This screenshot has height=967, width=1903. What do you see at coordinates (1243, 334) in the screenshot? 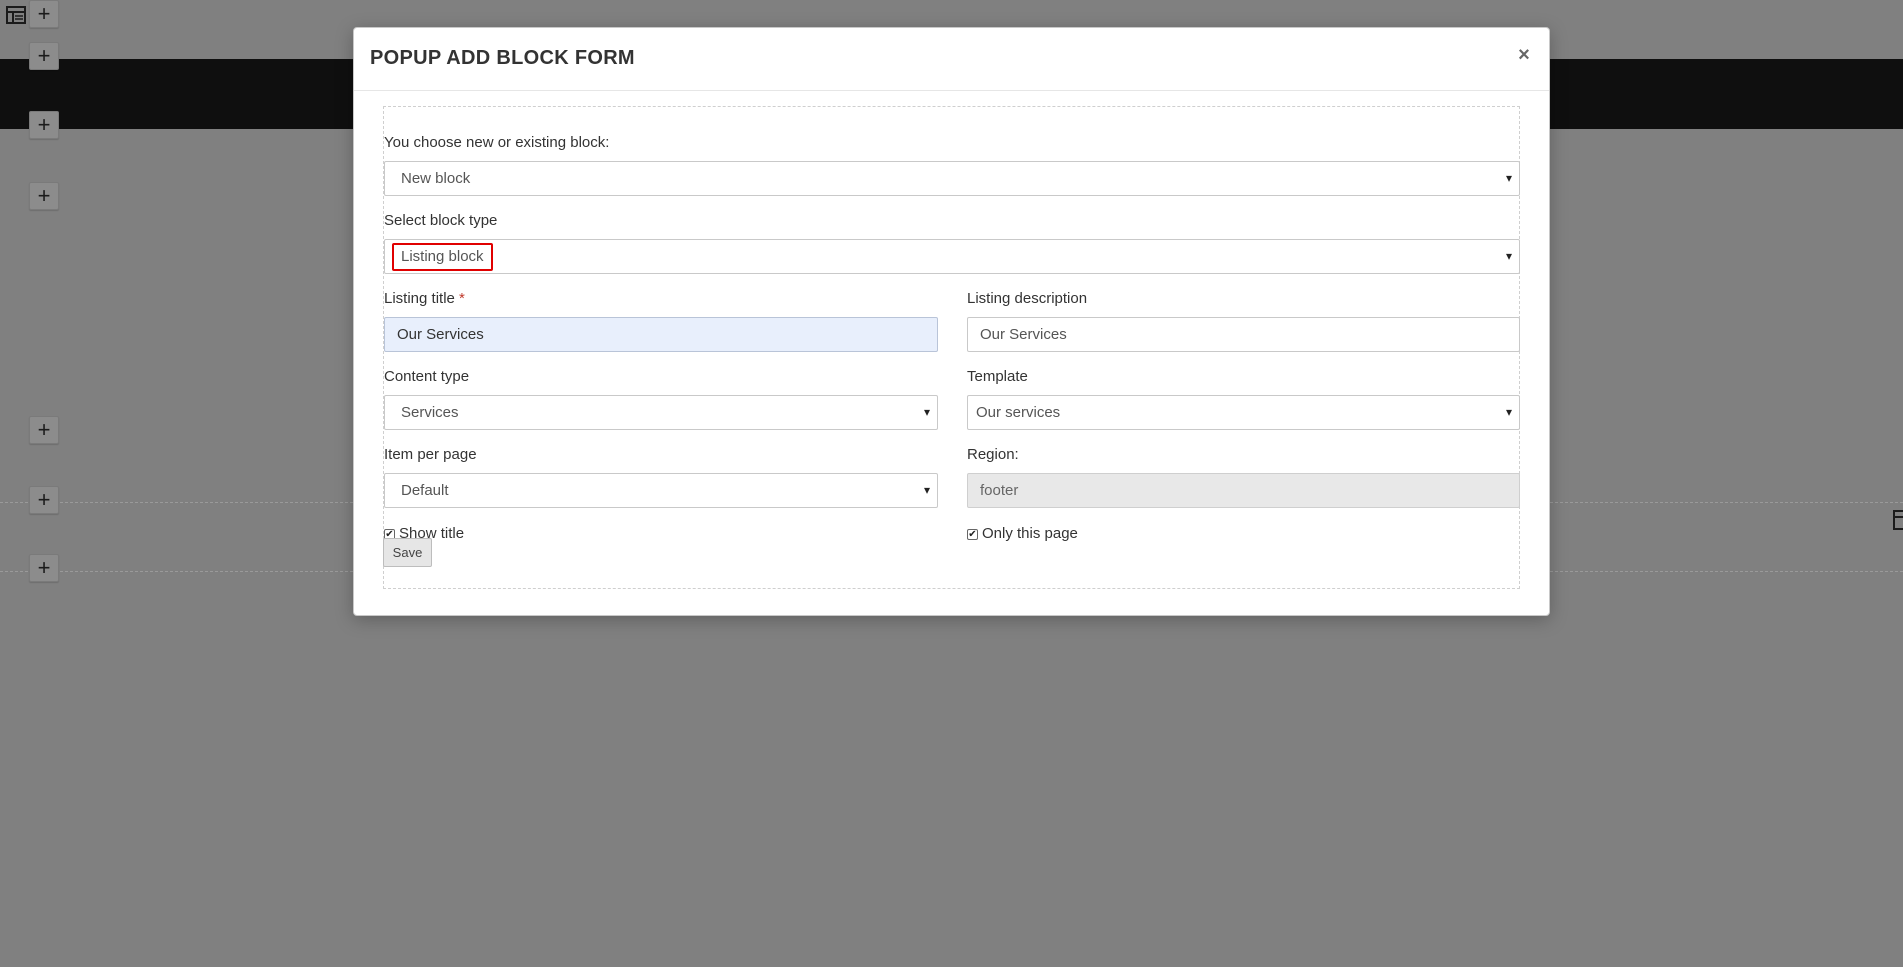
I see `listing-description-input: Our Services` at bounding box center [1243, 334].